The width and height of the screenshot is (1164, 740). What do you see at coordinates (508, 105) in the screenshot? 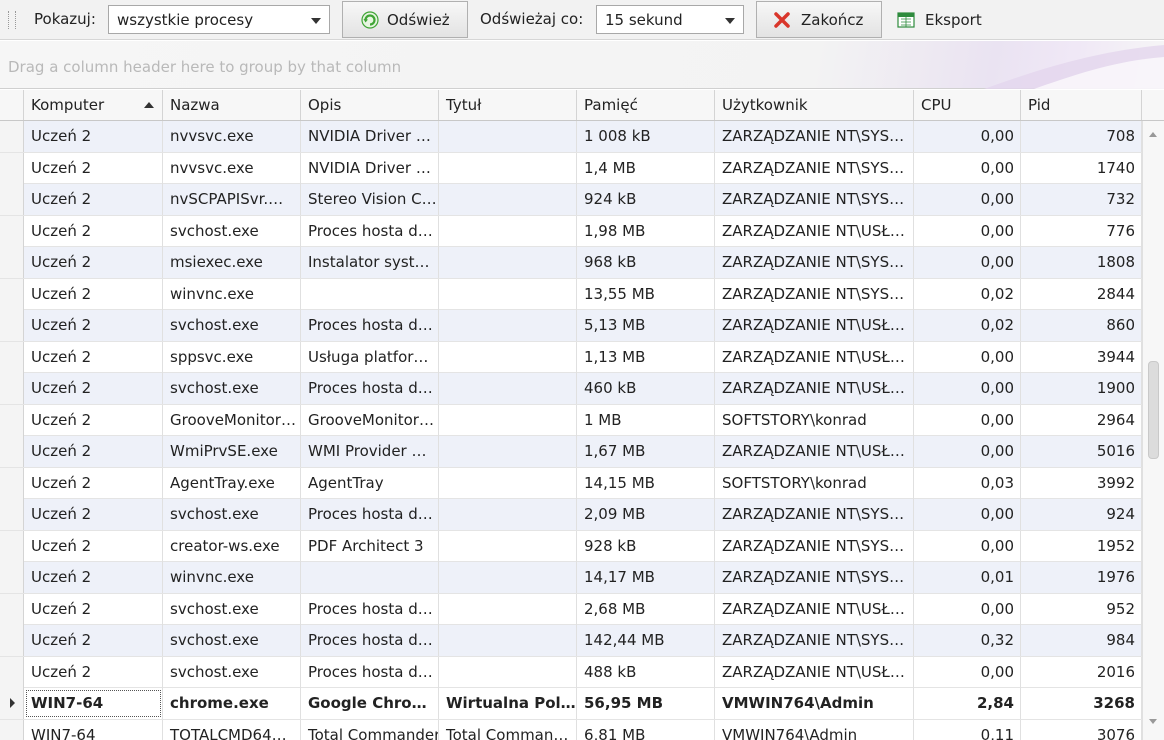
I see `column-header-tytul: Tytuł` at bounding box center [508, 105].